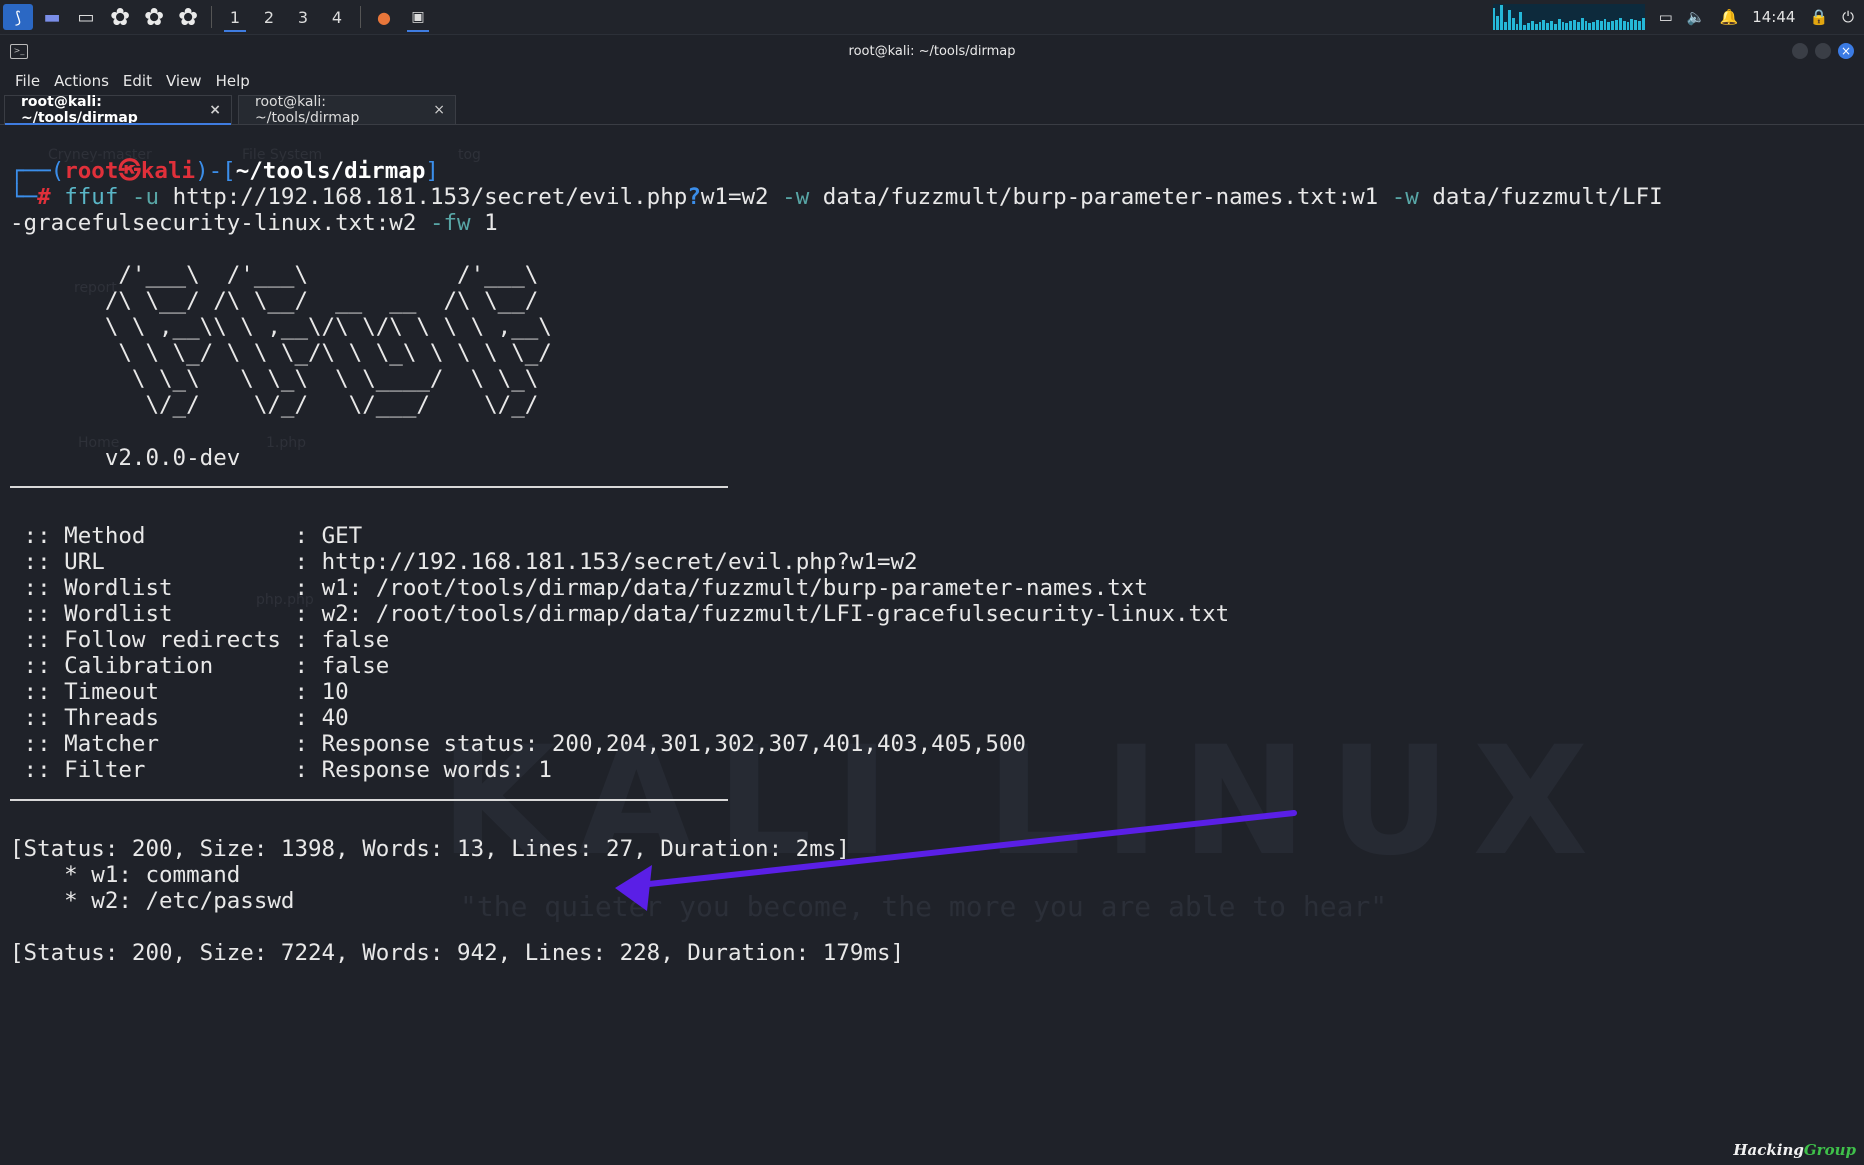  I want to click on menu-actions: Actions, so click(81, 81).